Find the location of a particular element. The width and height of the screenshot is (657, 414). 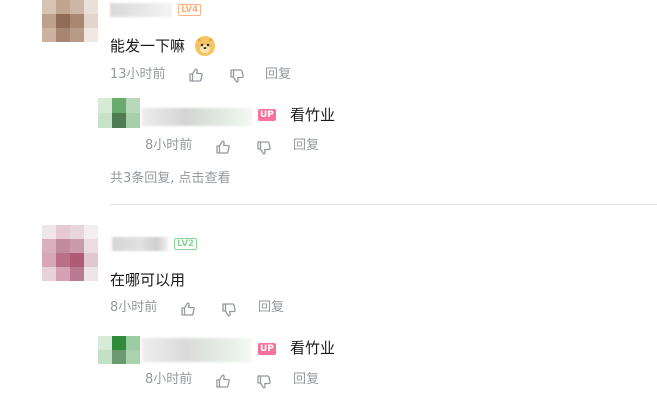

comment-time: 13小时前 is located at coordinates (138, 74).